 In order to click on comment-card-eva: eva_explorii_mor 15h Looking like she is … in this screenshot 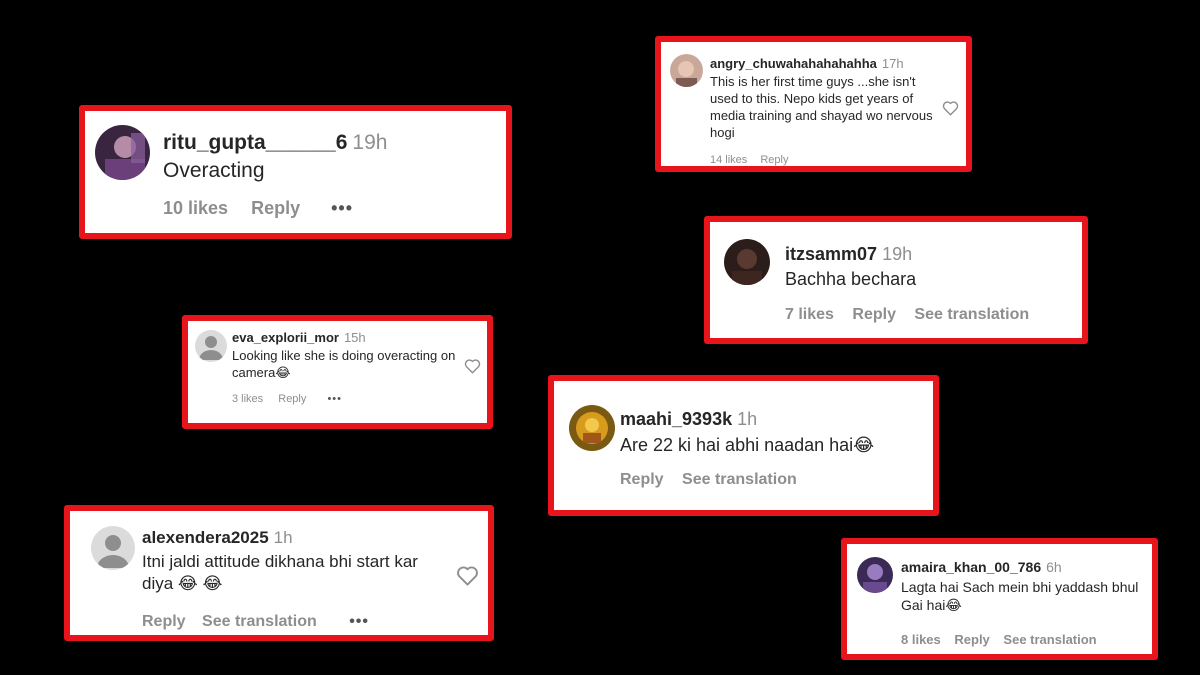, I will do `click(337, 372)`.